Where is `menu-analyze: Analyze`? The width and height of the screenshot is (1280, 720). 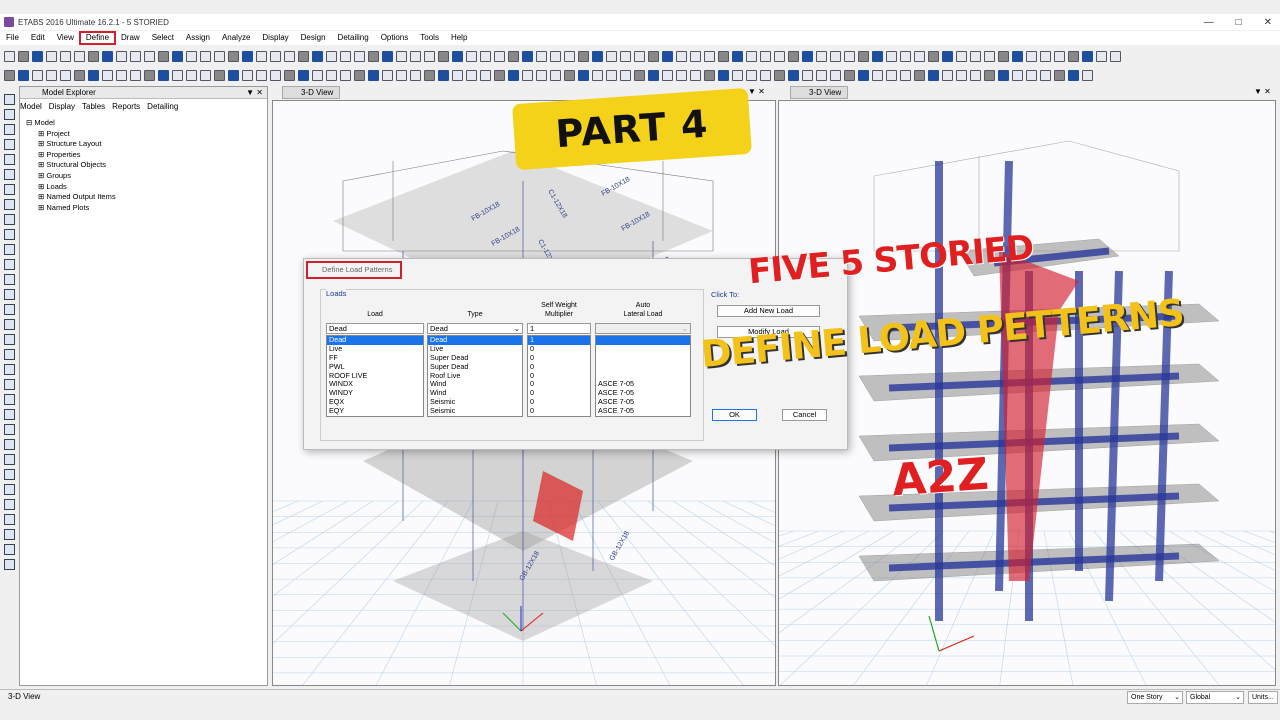 menu-analyze: Analyze is located at coordinates (236, 38).